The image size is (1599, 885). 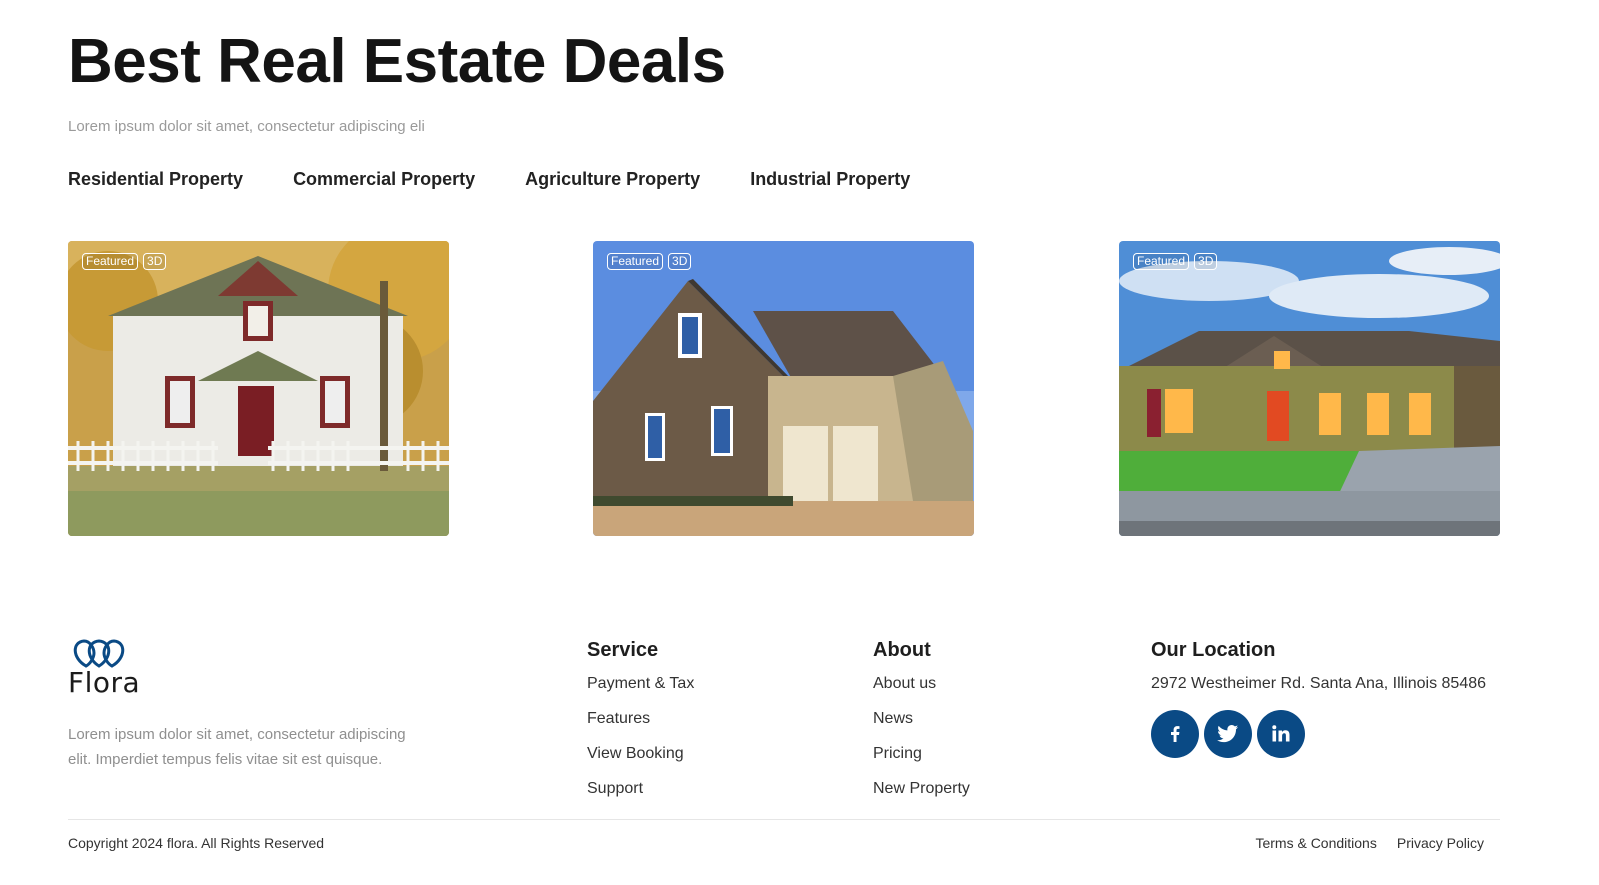 What do you see at coordinates (640, 789) in the screenshot?
I see `footer-link-support: Support` at bounding box center [640, 789].